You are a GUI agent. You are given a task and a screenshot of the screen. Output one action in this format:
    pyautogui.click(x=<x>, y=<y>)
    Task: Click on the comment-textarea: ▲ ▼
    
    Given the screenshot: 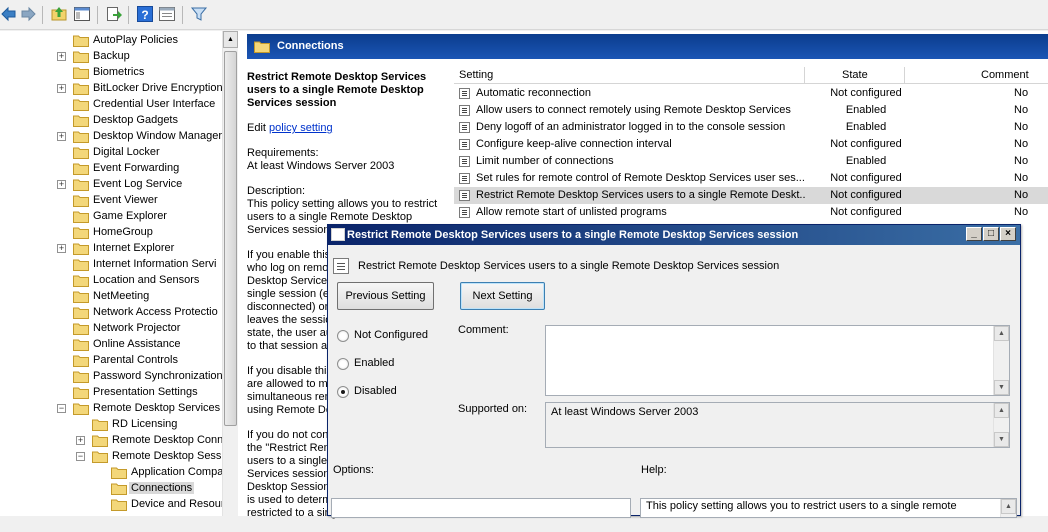 What is the action you would take?
    pyautogui.click(x=777, y=360)
    